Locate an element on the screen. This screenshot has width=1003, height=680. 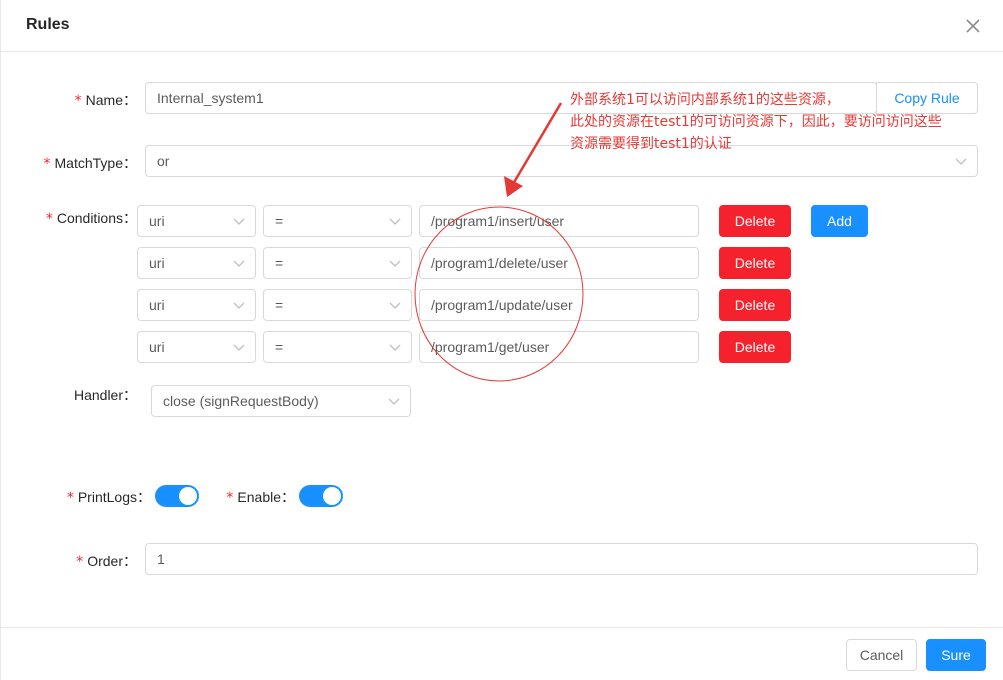
sure-button: Sure is located at coordinates (956, 655).